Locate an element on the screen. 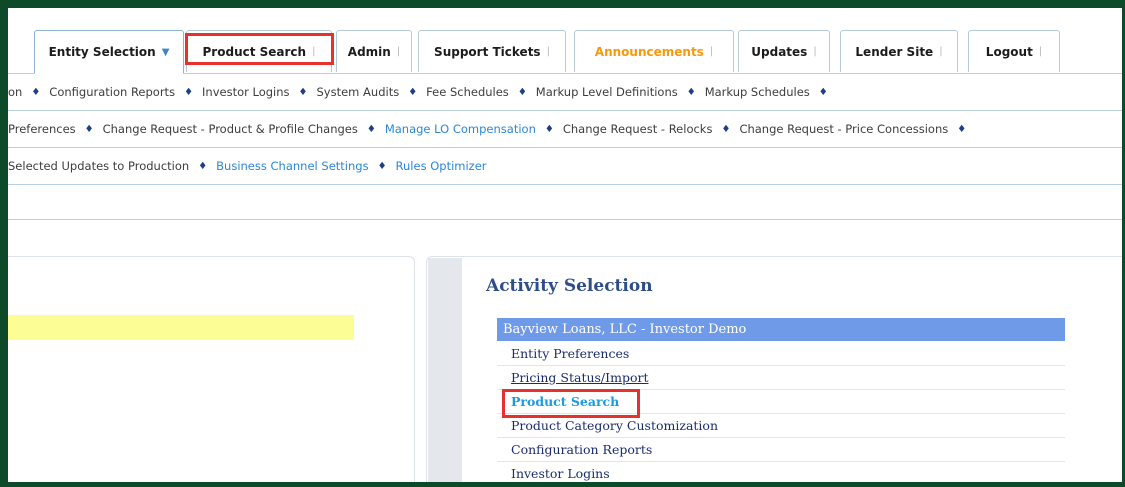 This screenshot has width=1125, height=487. tab-announcements: Announcements | is located at coordinates (654, 51).